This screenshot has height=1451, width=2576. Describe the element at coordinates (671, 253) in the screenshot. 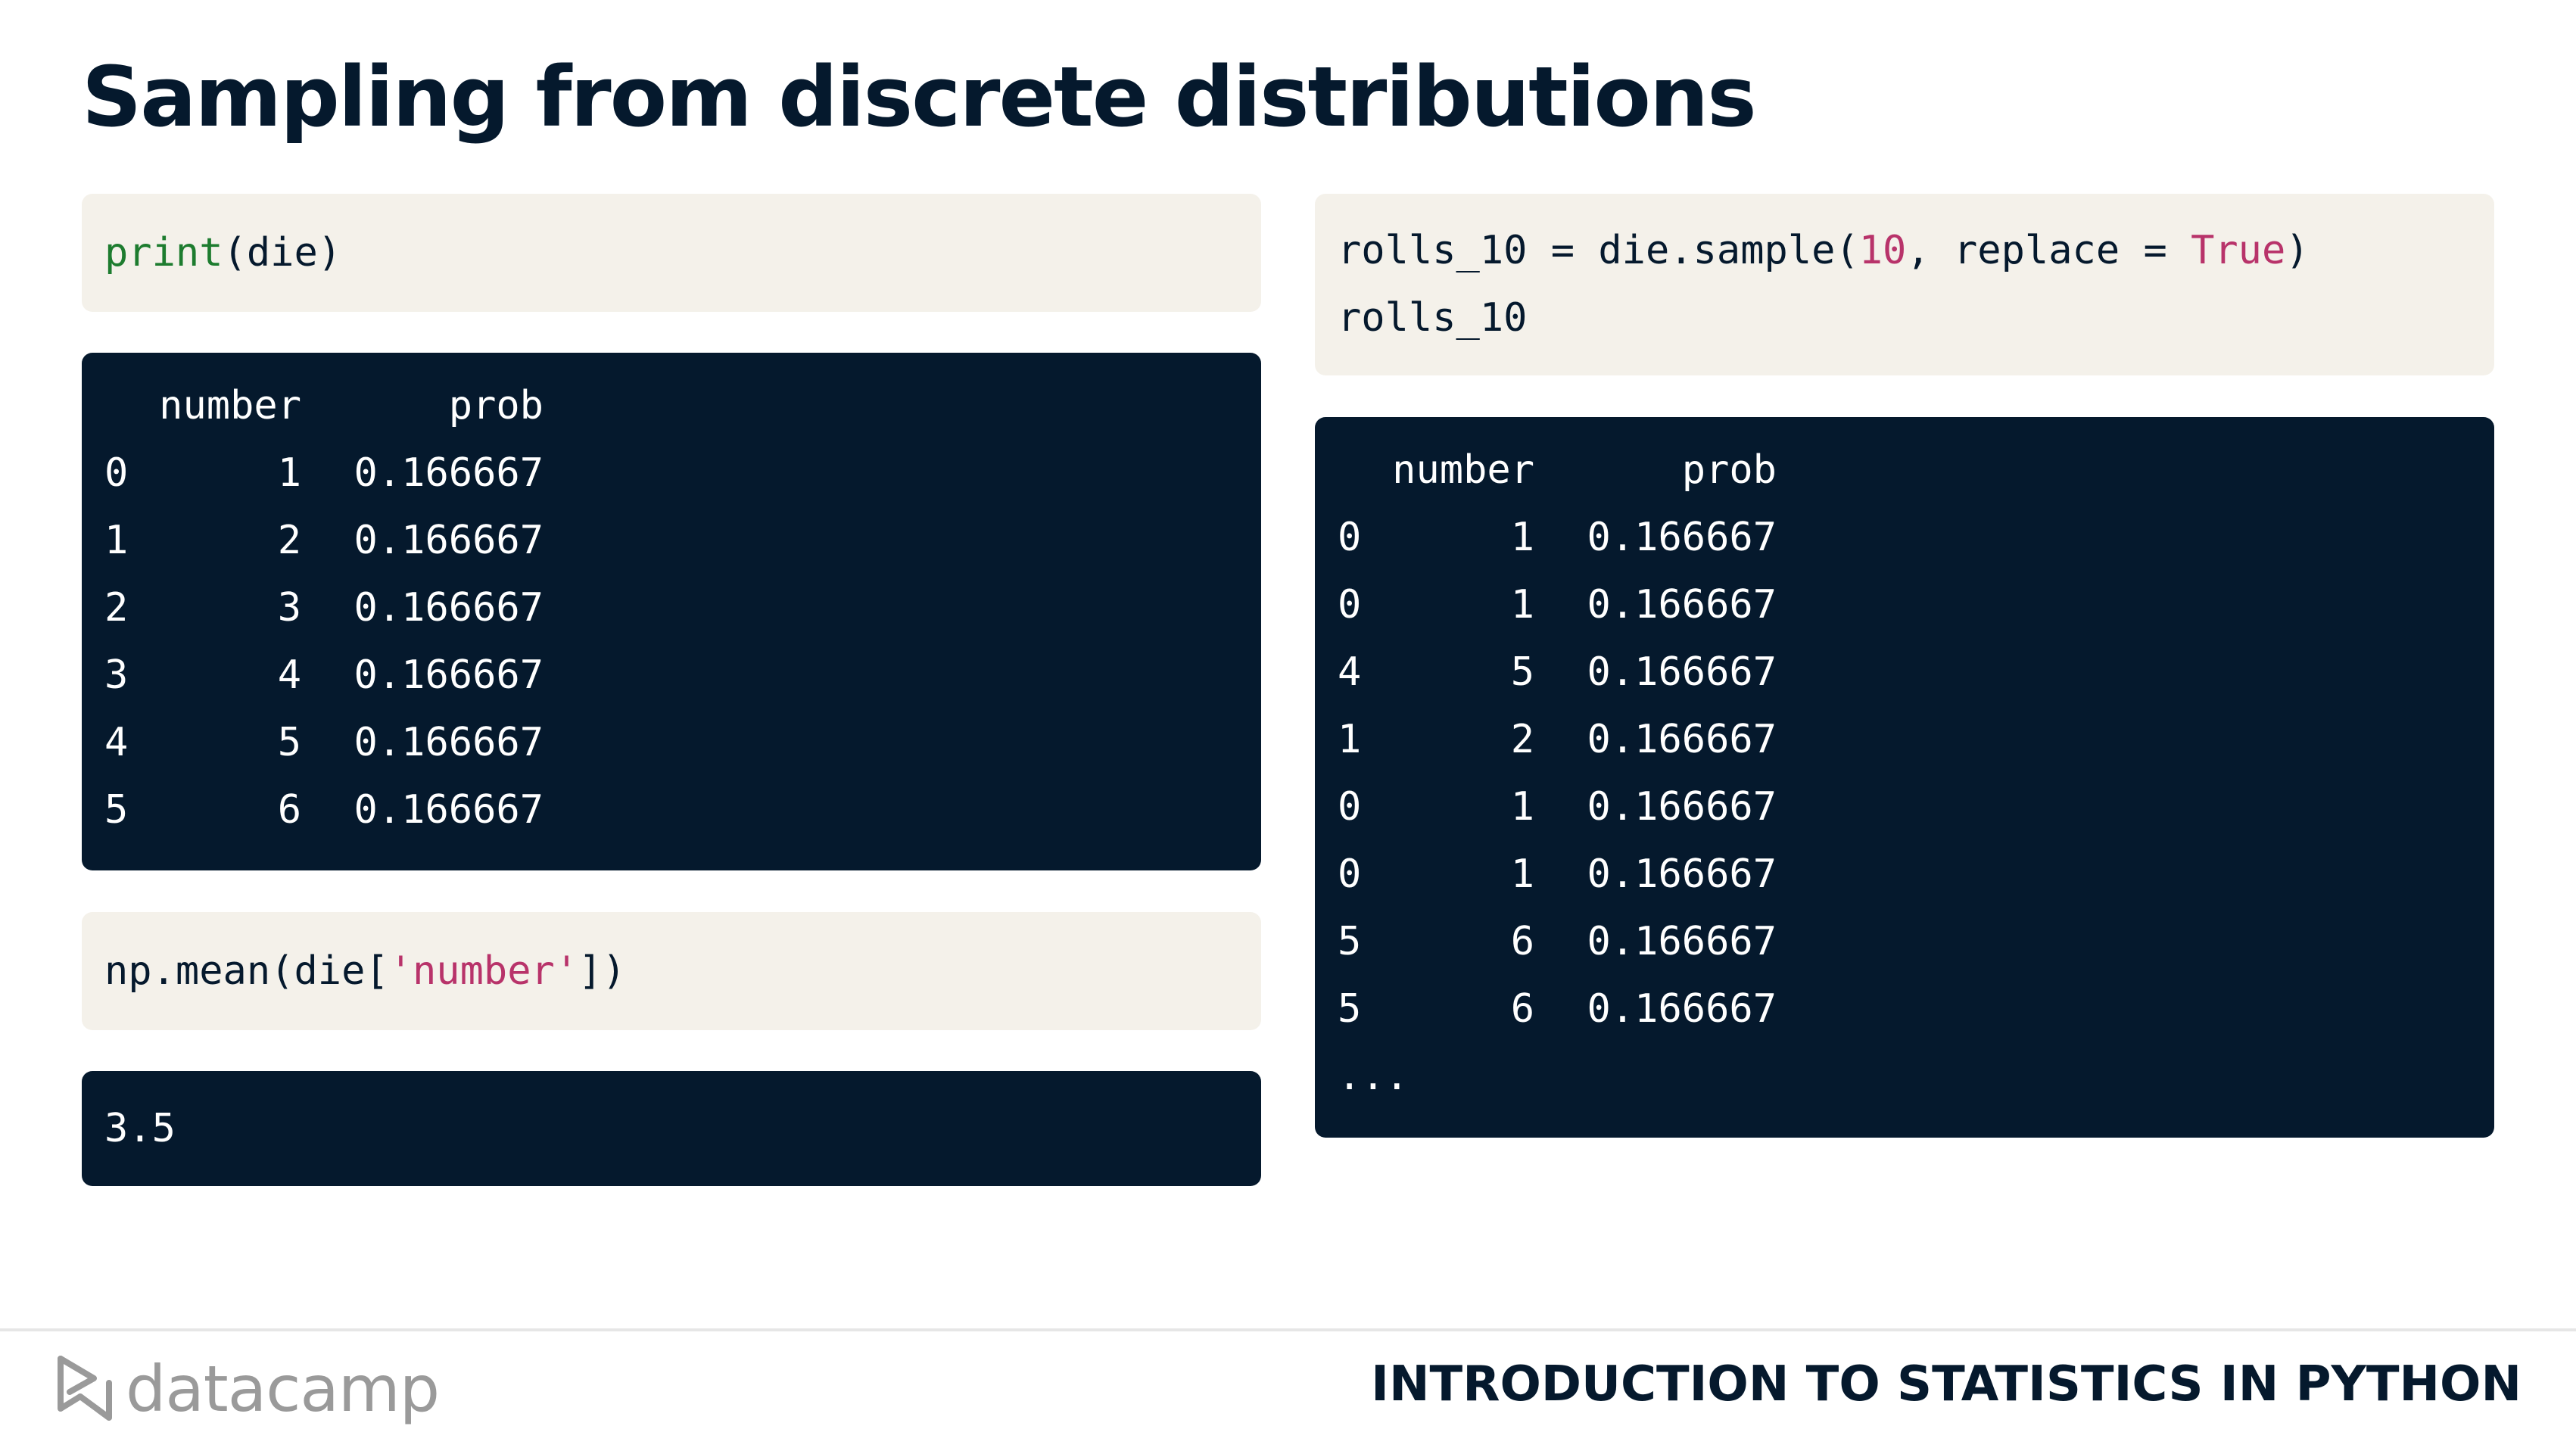

I see `code-block-print: print(die)` at that location.